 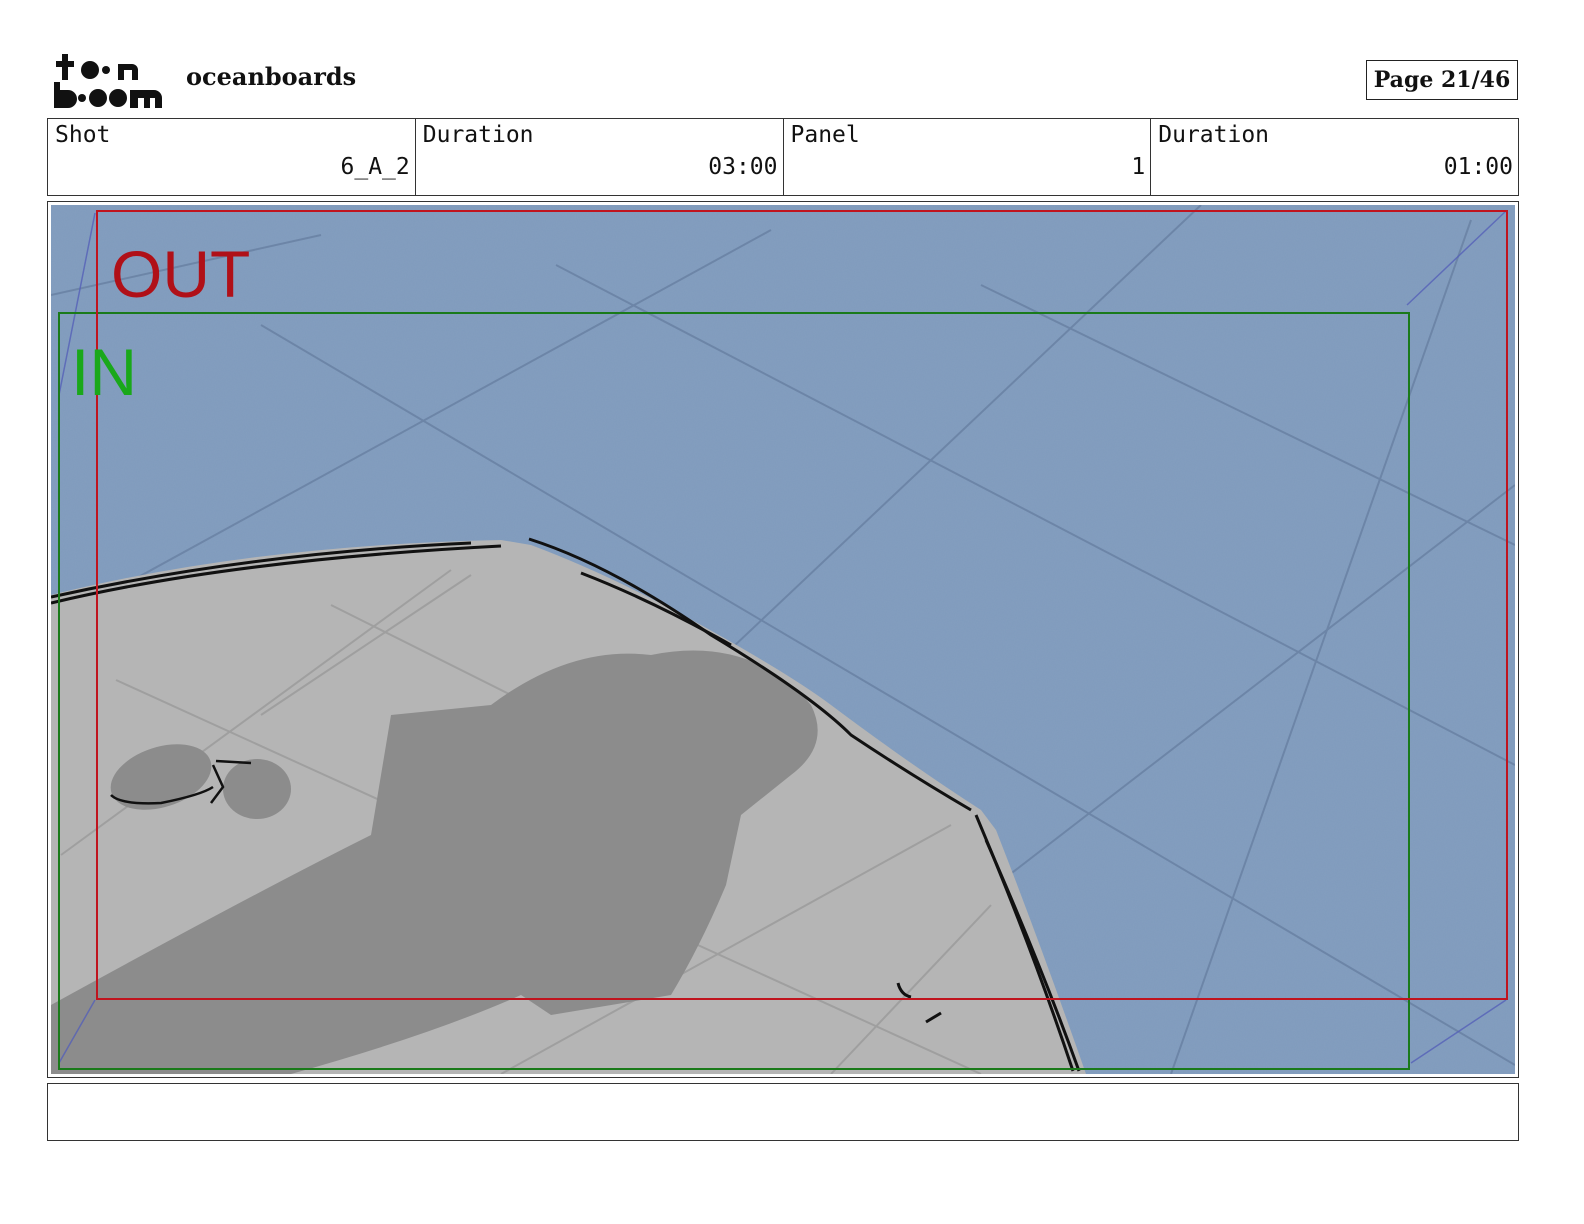 I want to click on shot-value: 6_A_2, so click(x=375, y=167).